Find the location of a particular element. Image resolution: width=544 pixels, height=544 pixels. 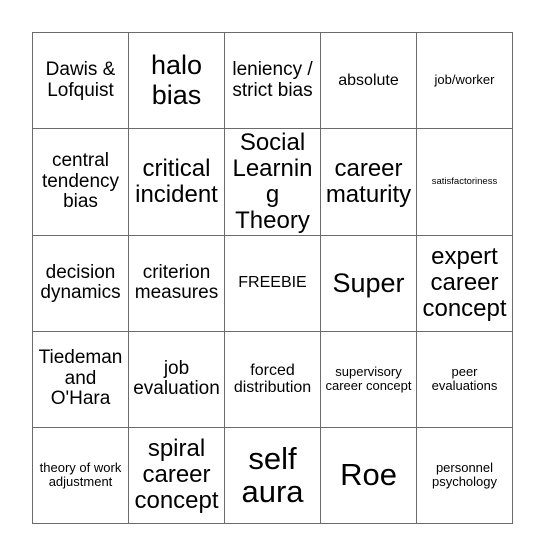

bingo-cell-r3c2: criterion measures is located at coordinates (176, 283).